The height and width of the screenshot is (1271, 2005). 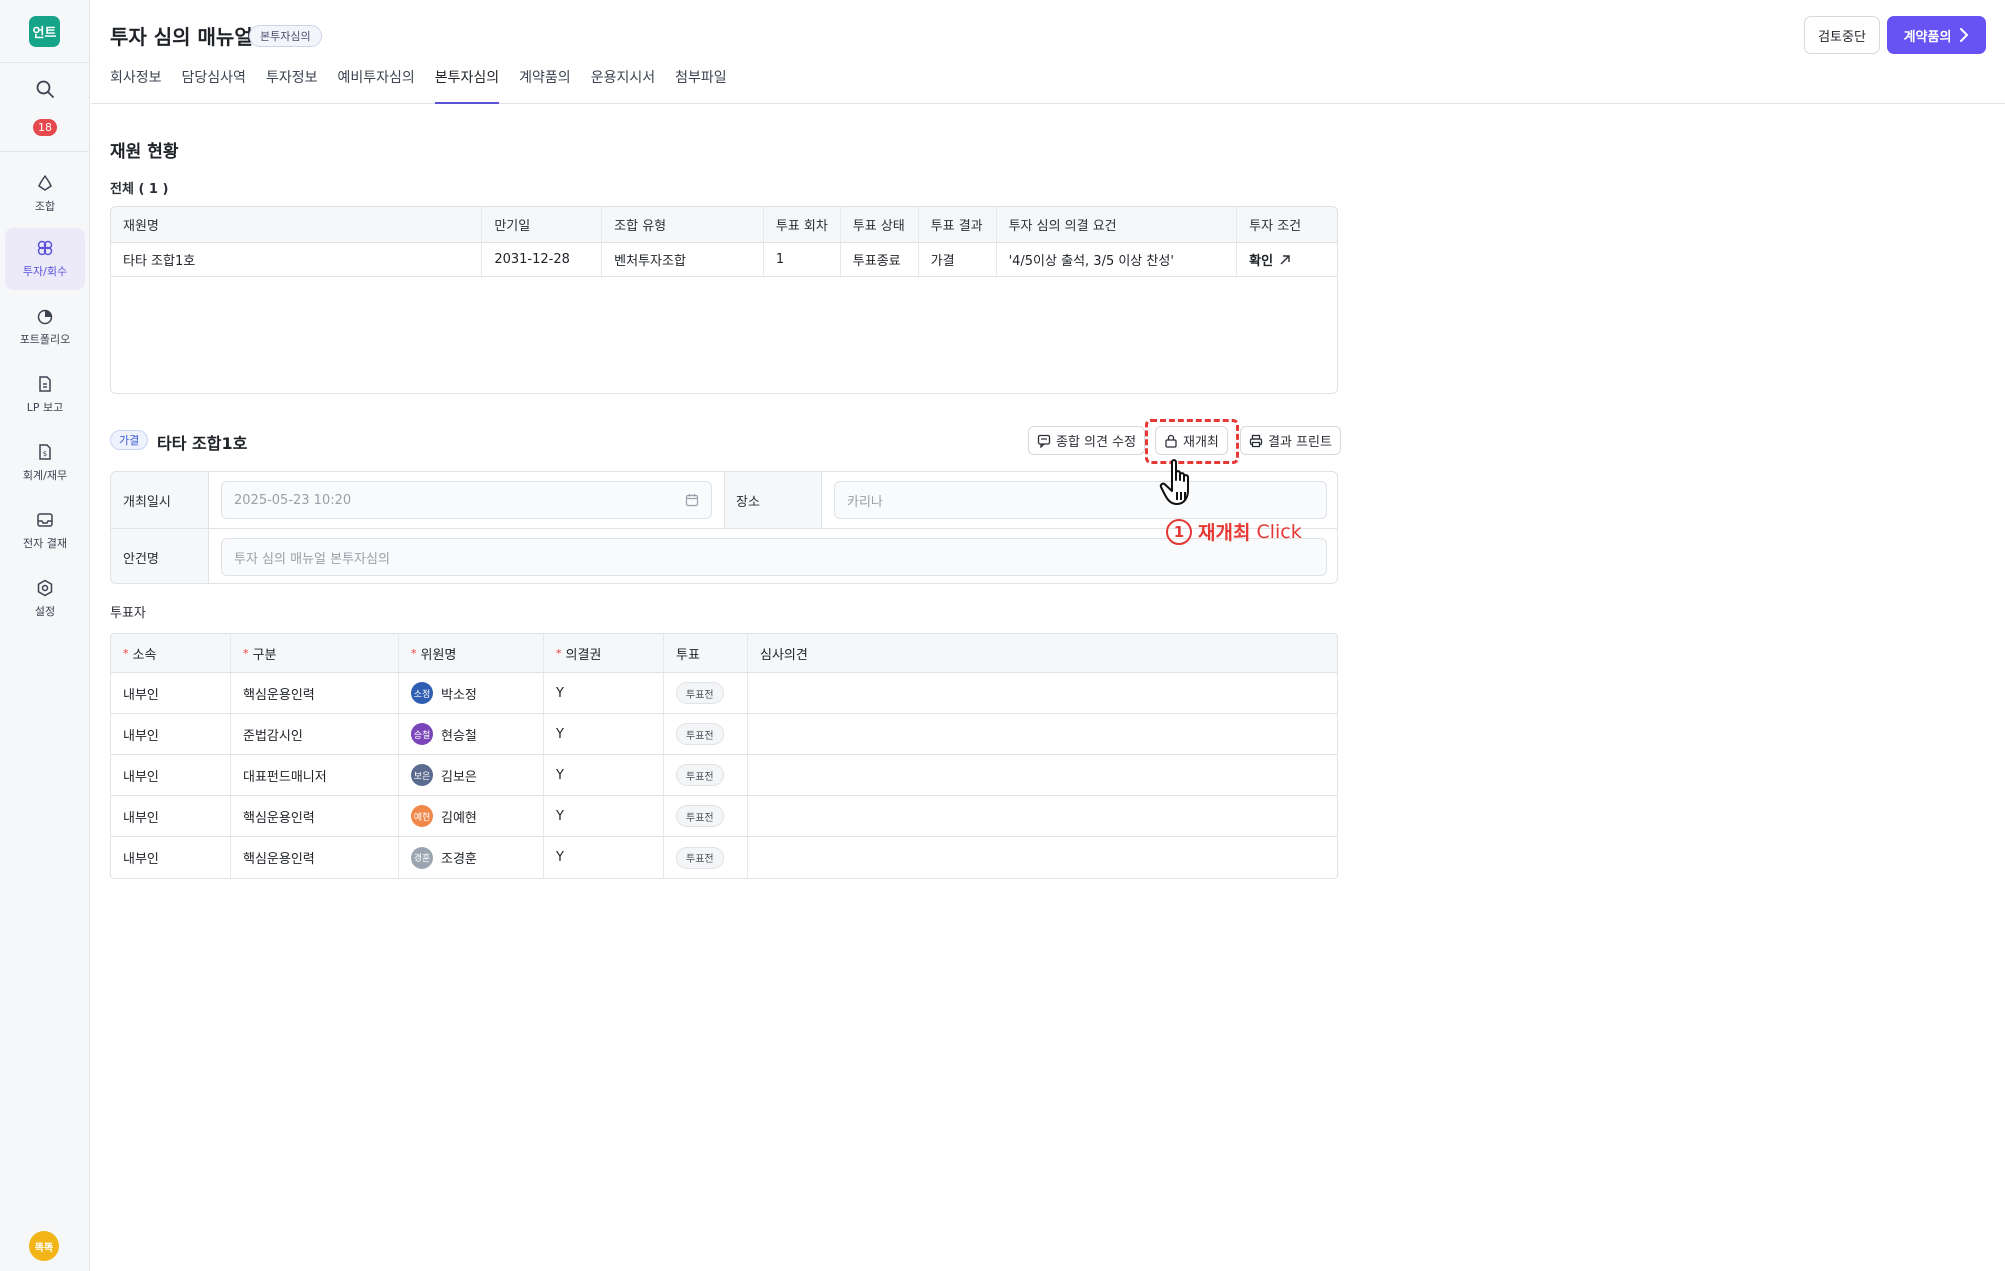 I want to click on table-row: 내부인 준법감시인 승철 현승철 Y 투표전, so click(x=724, y=734).